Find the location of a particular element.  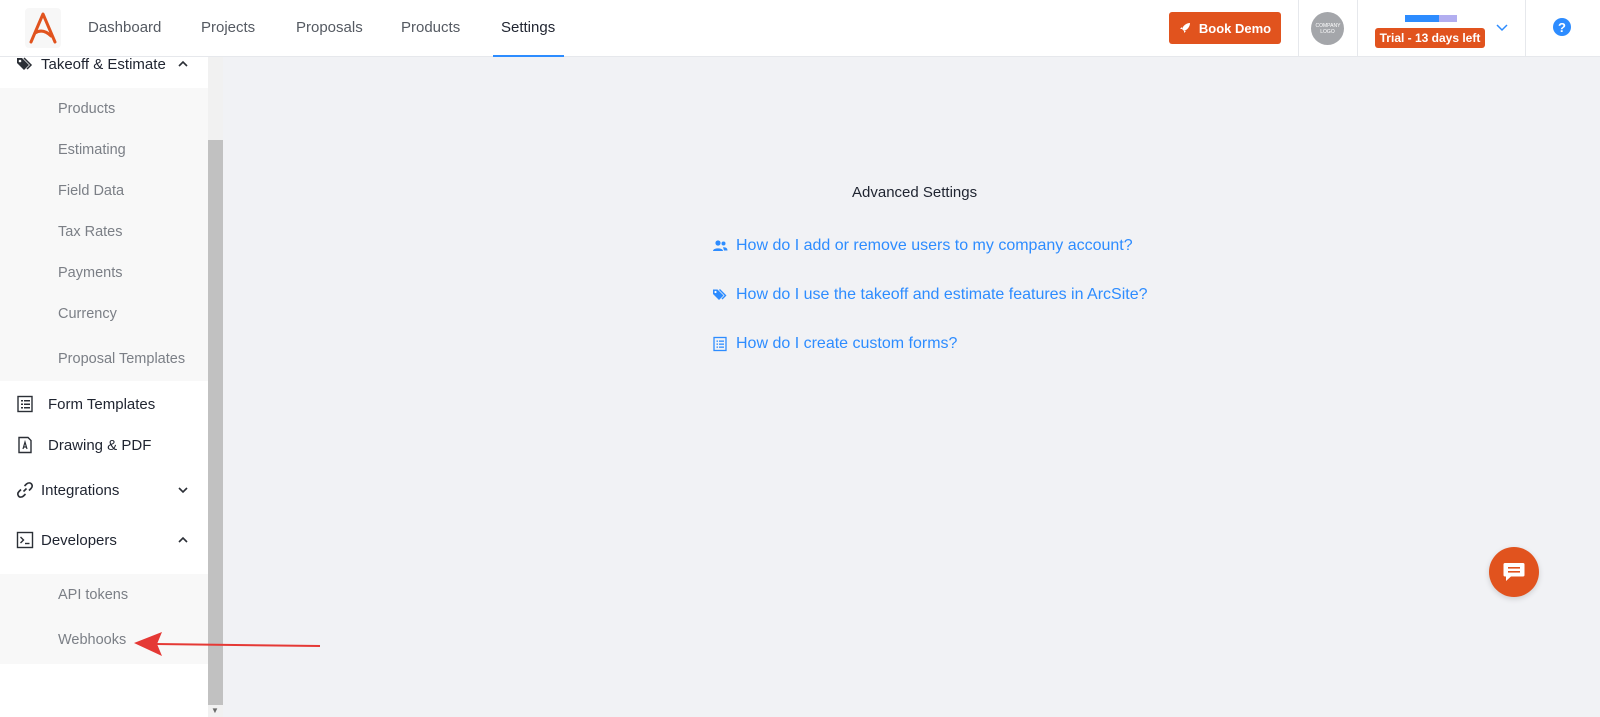

nav-projects: Projects is located at coordinates (228, 28).